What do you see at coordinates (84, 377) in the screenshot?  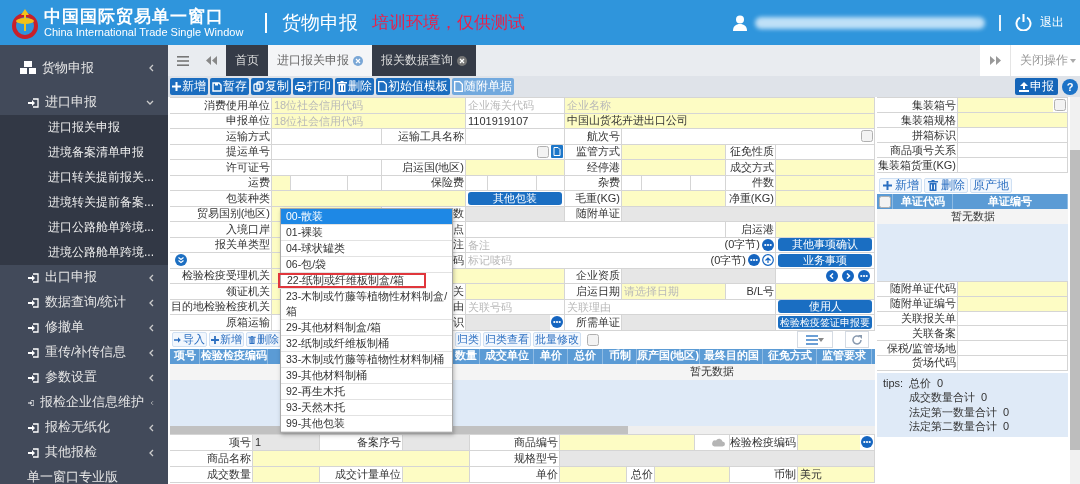 I see `menu-item: 参数设置` at bounding box center [84, 377].